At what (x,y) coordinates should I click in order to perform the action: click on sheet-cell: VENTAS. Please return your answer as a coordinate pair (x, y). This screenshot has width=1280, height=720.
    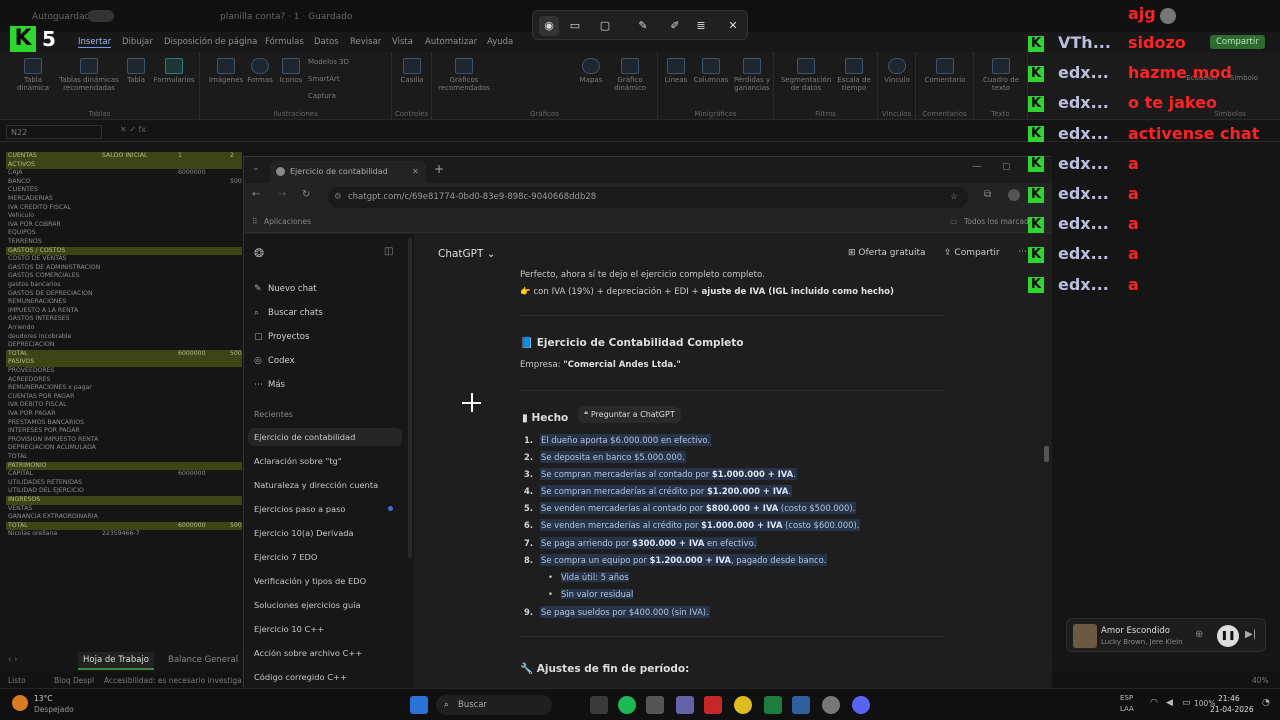
    Looking at the image, I should click on (20, 509).